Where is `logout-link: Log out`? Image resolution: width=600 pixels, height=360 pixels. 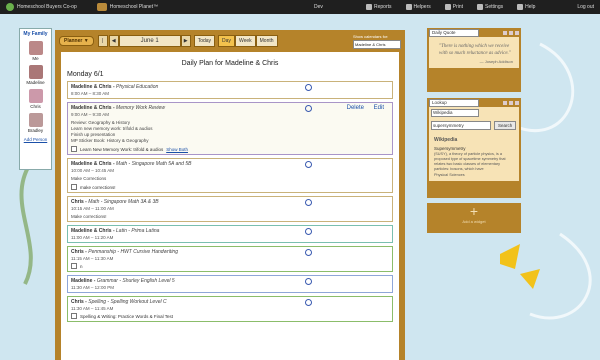
logout-link: Log out is located at coordinates (585, 7).